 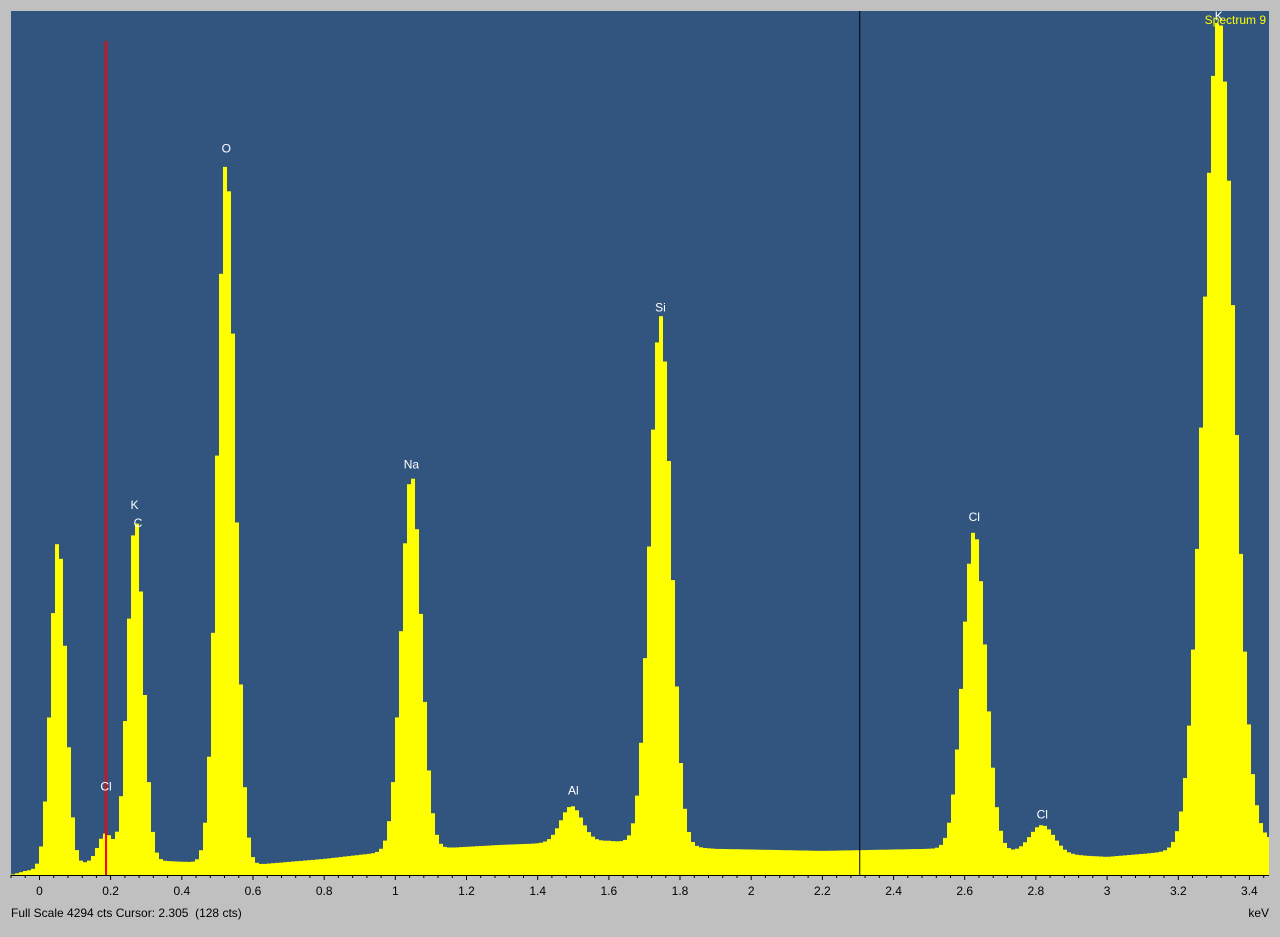 What do you see at coordinates (751, 891) in the screenshot?
I see `x-tick-label: 2` at bounding box center [751, 891].